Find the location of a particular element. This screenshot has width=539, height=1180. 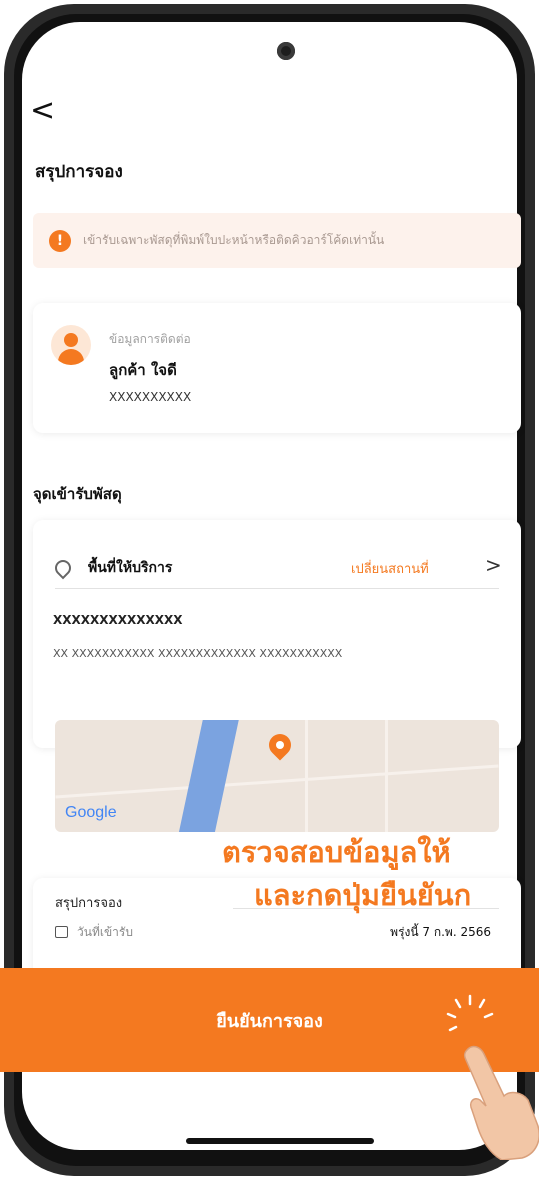

page-title: สรุปการจอง is located at coordinates (79, 172).